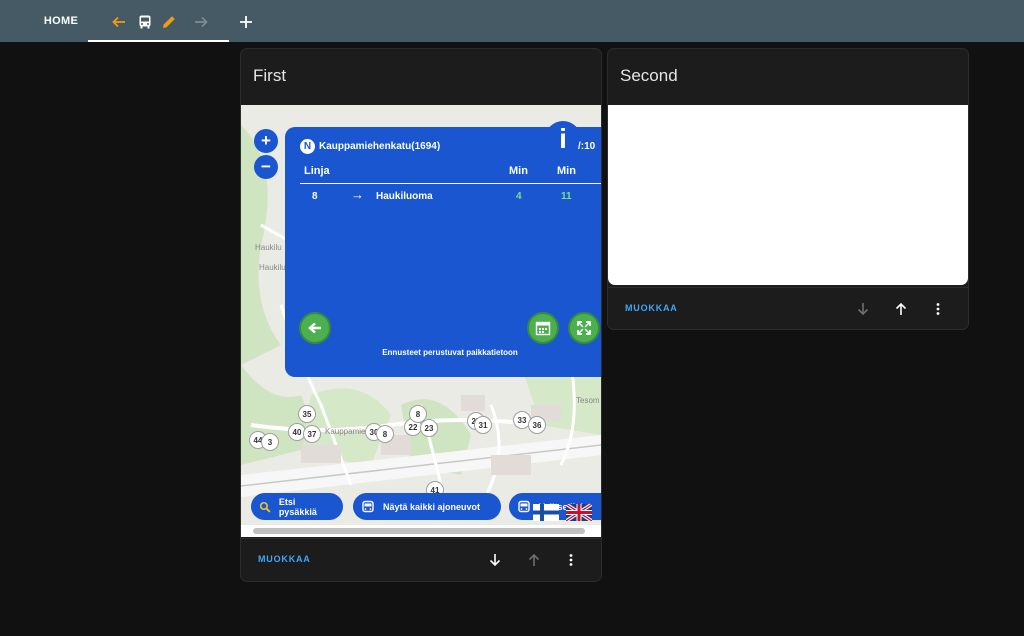  Describe the element at coordinates (450, 352) in the screenshot. I see `panel-footer-note: Ennusteet perustuvat paikkatietoon` at that location.